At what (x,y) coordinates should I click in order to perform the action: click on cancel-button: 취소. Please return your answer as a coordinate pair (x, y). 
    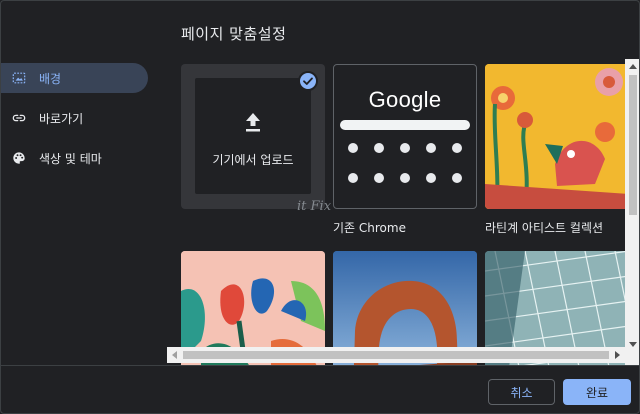
    Looking at the image, I should click on (521, 392).